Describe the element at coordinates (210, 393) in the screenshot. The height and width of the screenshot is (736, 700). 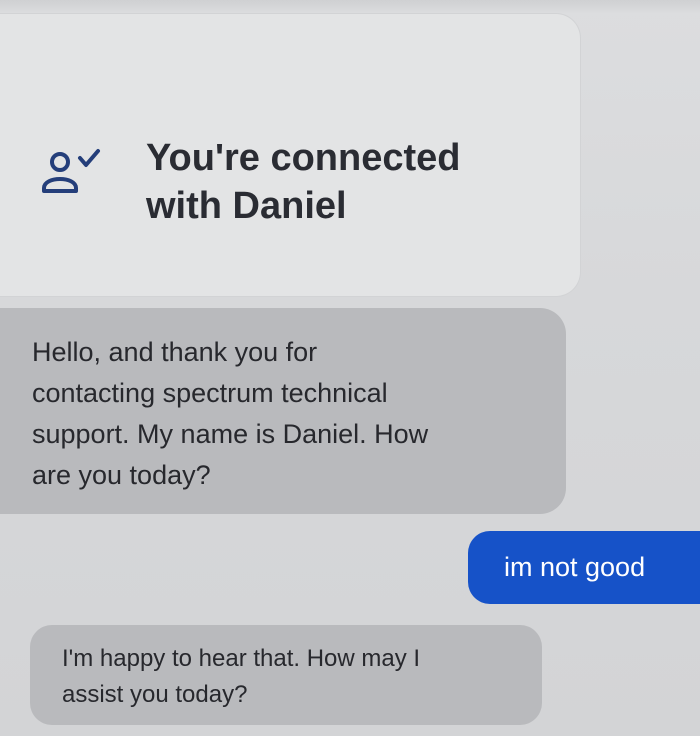
I see `message-line: contacting spectrum technical` at that location.